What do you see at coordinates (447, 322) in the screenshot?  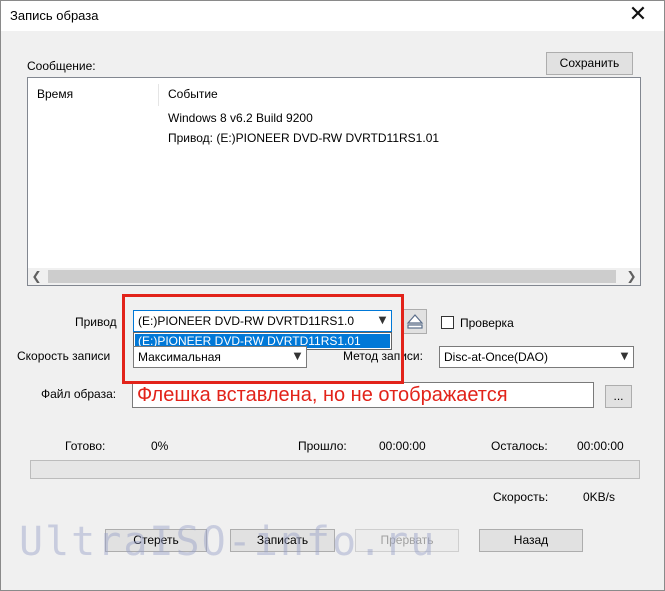 I see `verify-checkbox` at bounding box center [447, 322].